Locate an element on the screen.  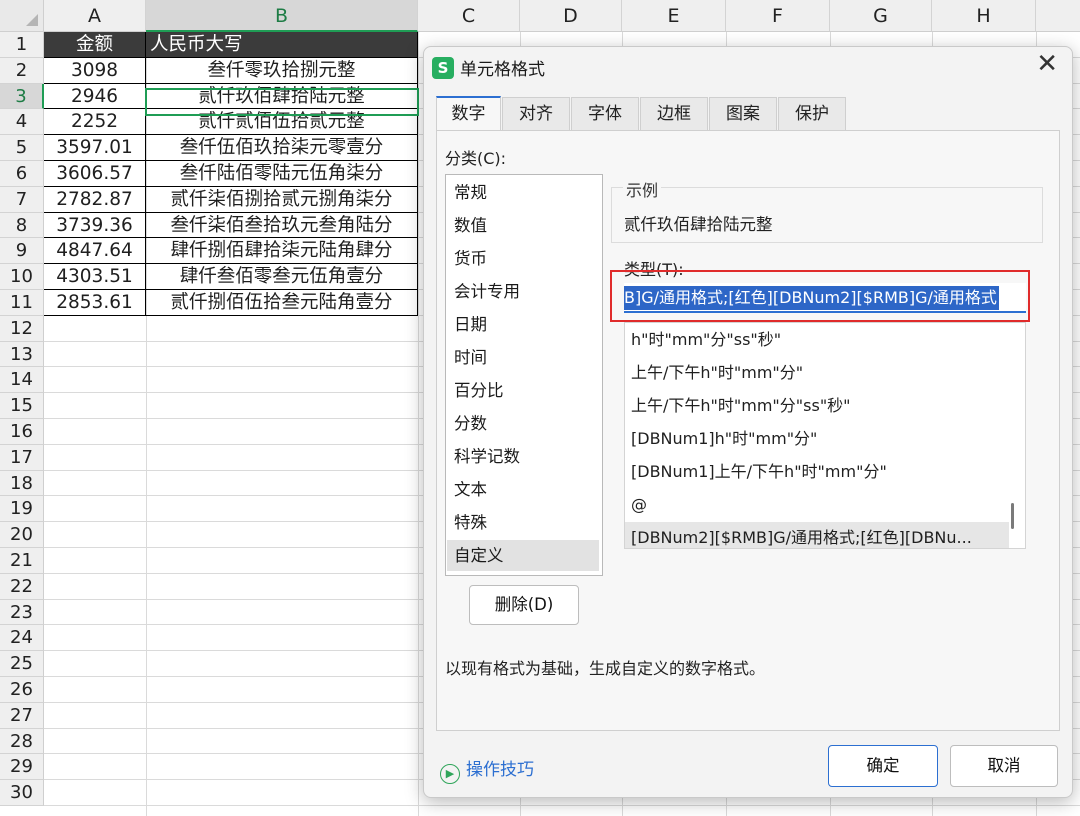
type-list-item: @ is located at coordinates (817, 505).